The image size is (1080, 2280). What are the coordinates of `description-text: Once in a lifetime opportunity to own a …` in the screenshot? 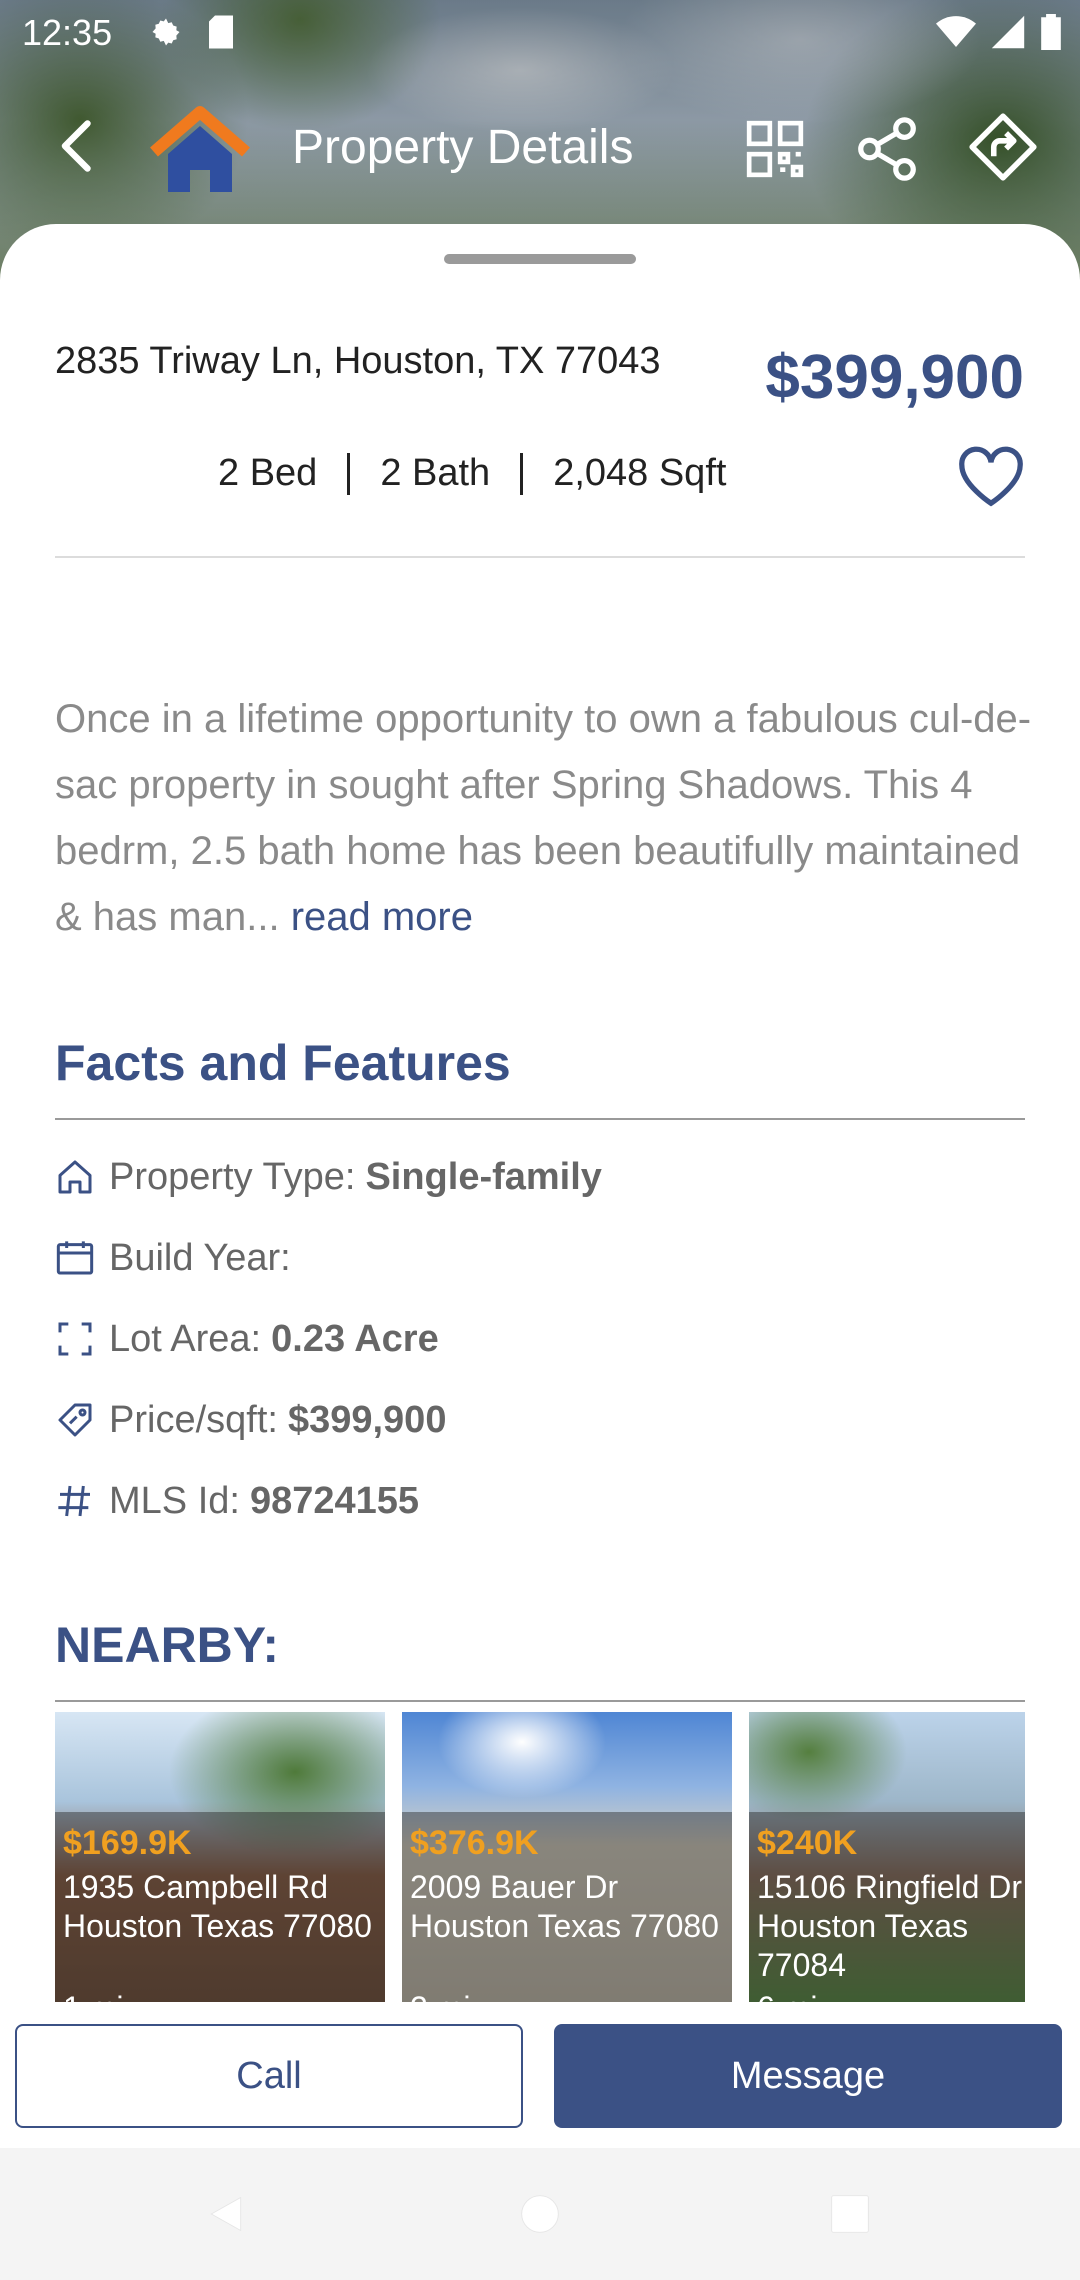 It's located at (543, 818).